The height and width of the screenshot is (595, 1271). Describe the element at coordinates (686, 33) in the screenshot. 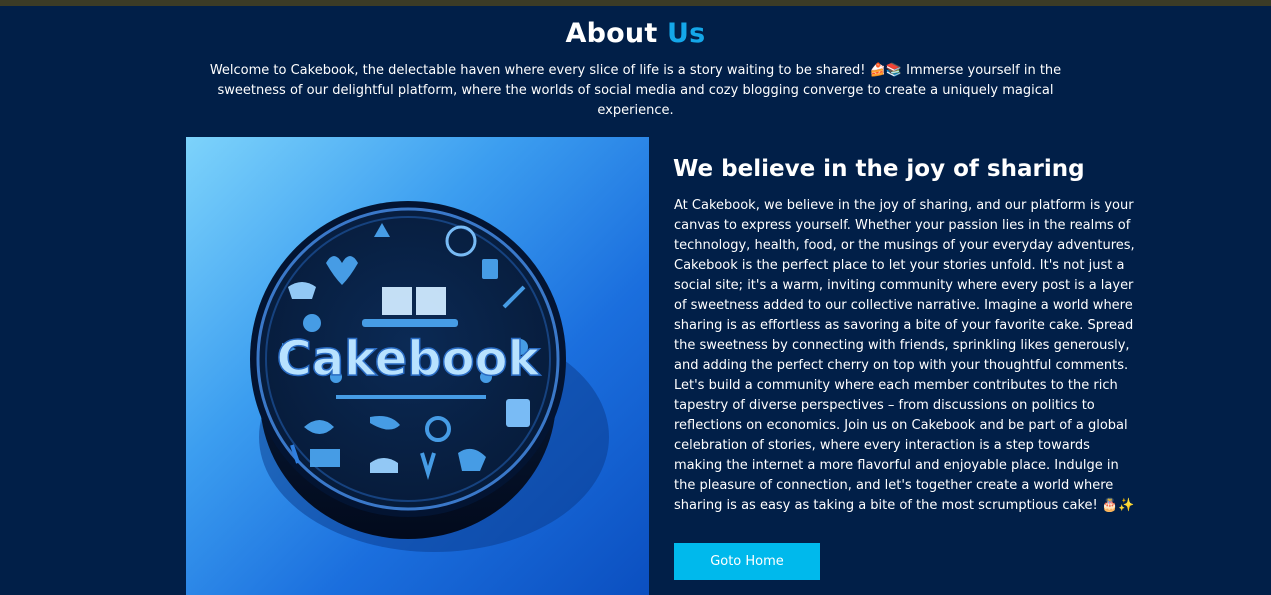

I see `title-accent: Us` at that location.